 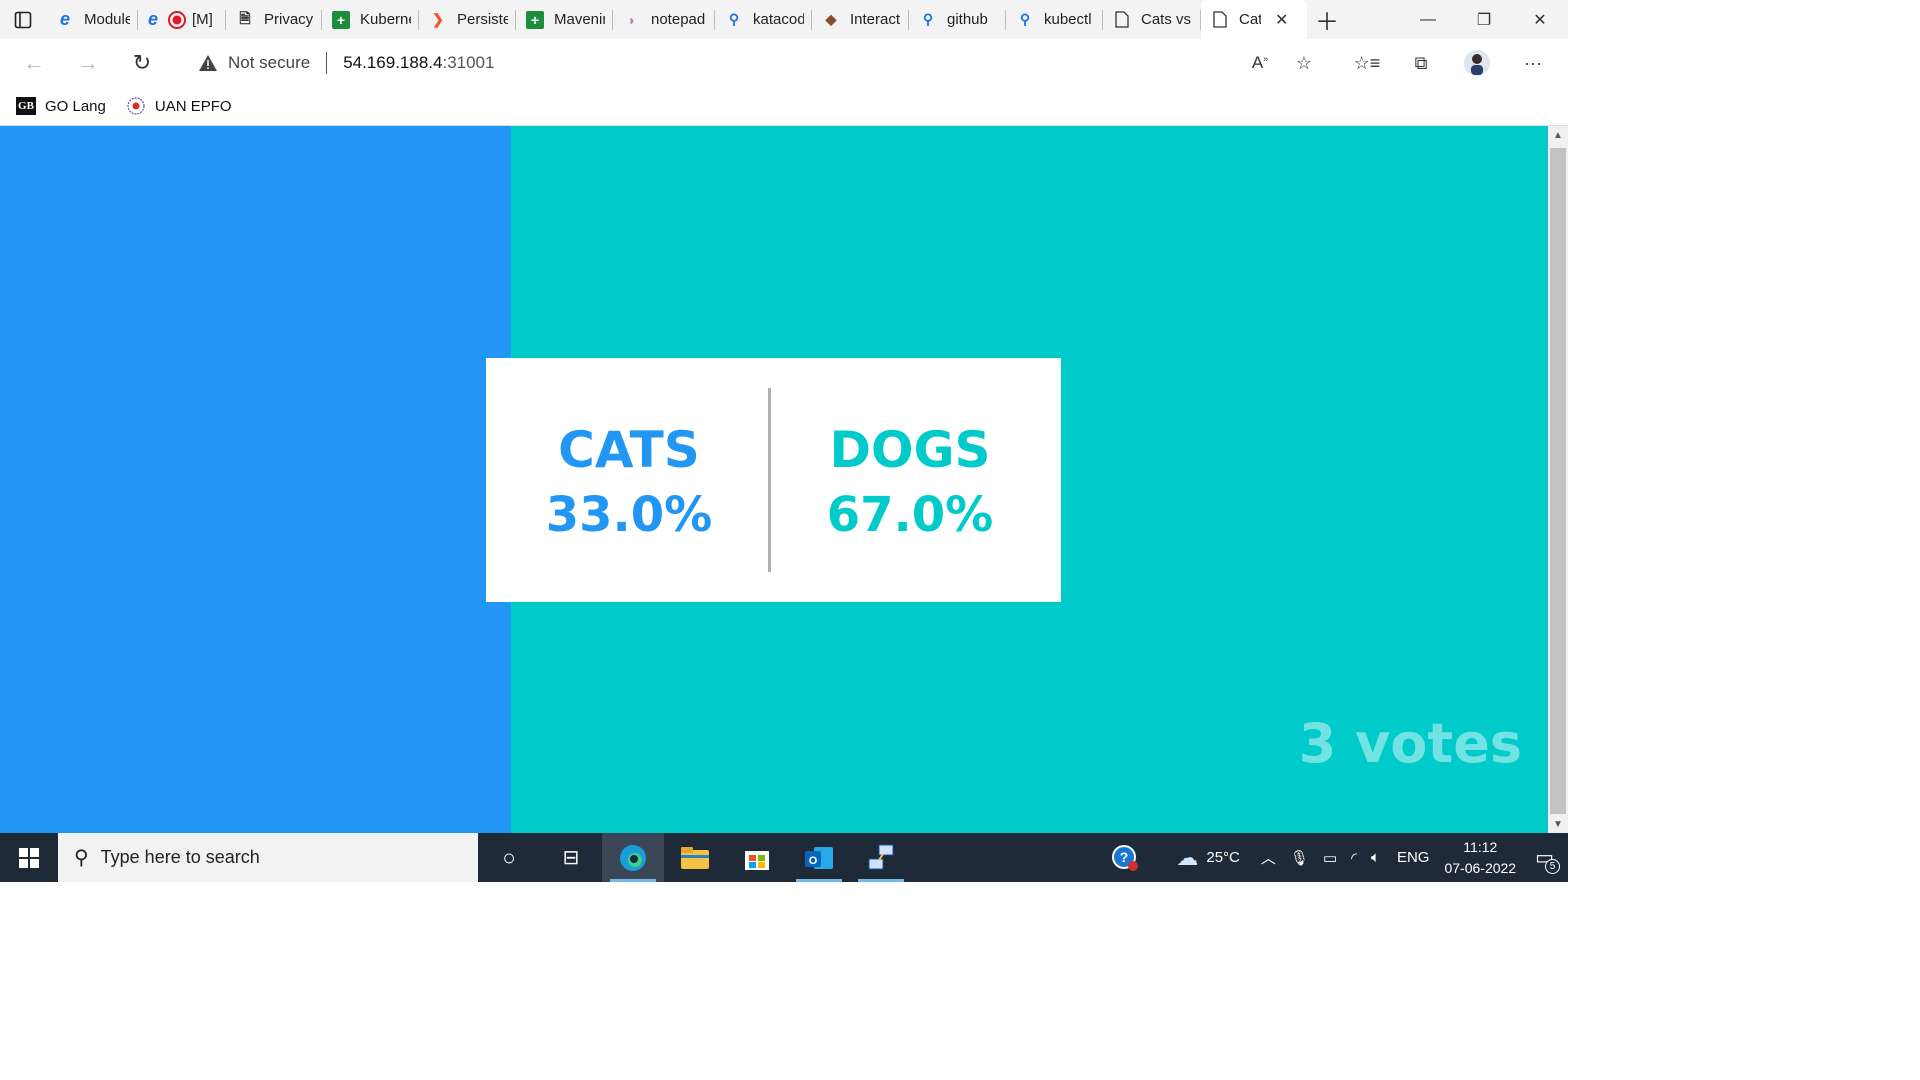 I want to click on volume-button: 🔈︎, so click(x=1375, y=857).